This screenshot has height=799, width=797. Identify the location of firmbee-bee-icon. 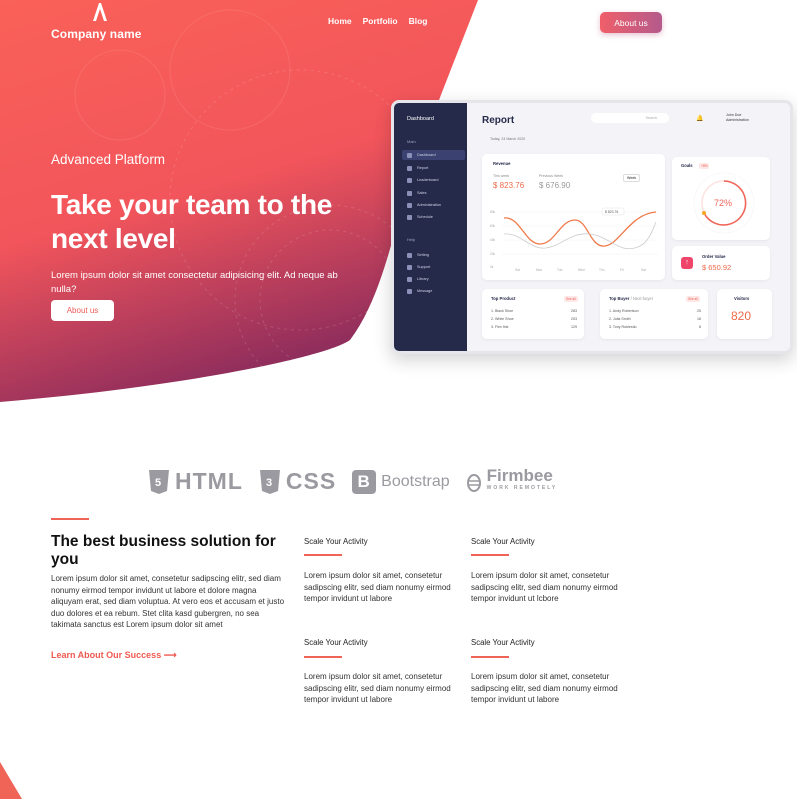
(473, 482).